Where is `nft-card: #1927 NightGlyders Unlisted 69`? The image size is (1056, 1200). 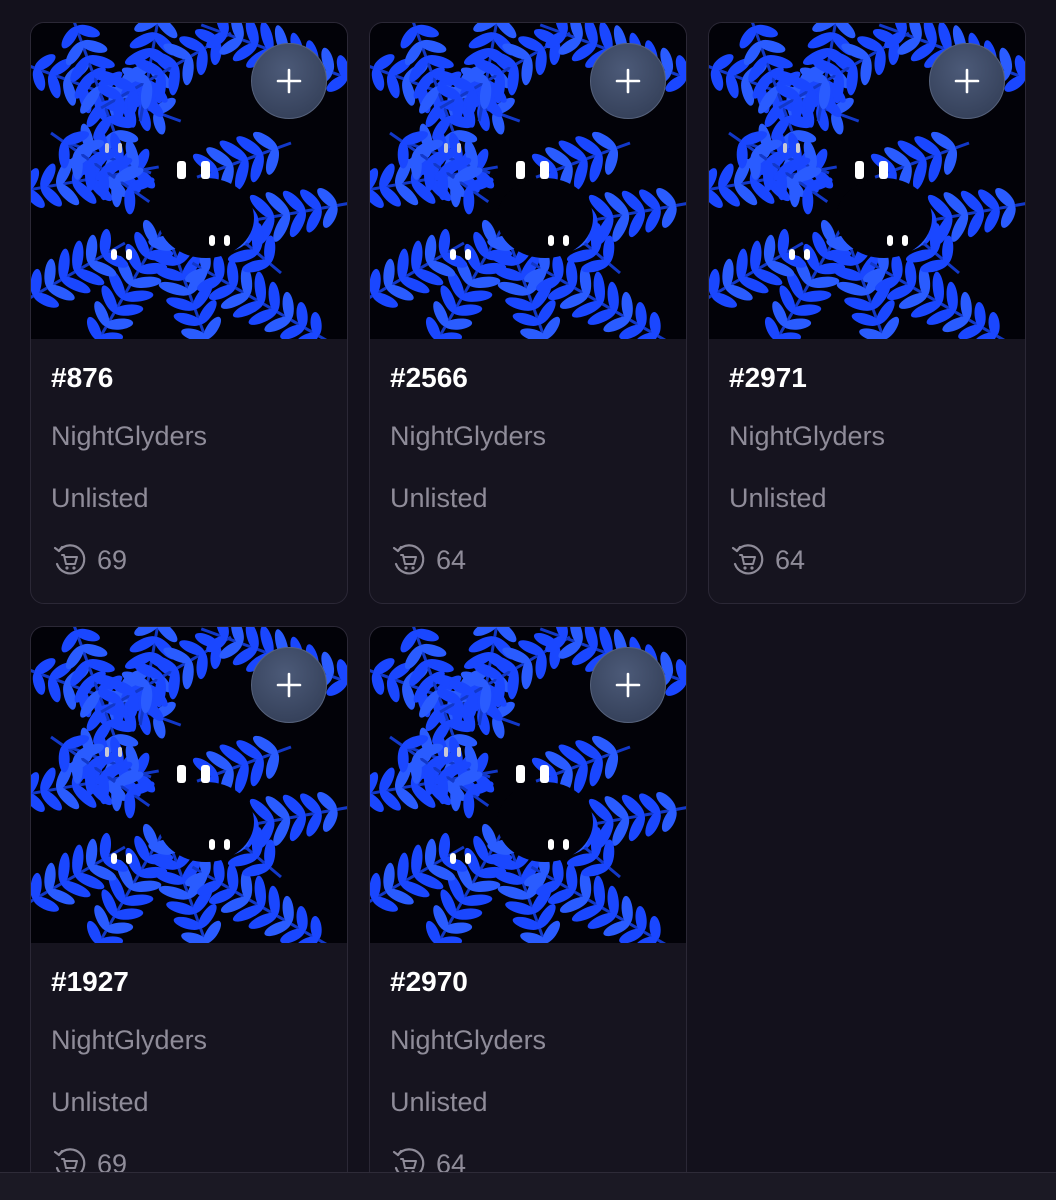
nft-card: #1927 NightGlyders Unlisted 69 is located at coordinates (189, 899).